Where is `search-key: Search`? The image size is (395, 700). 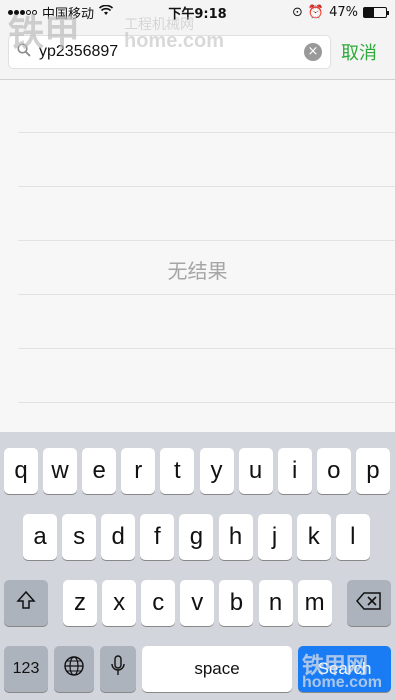
search-key: Search is located at coordinates (344, 669).